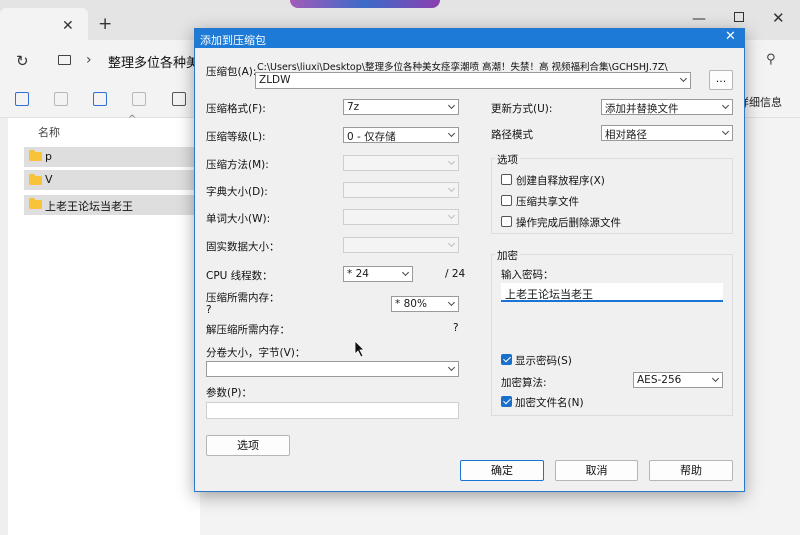 This screenshot has width=800, height=535. I want to click on maximize-icon, so click(739, 17).